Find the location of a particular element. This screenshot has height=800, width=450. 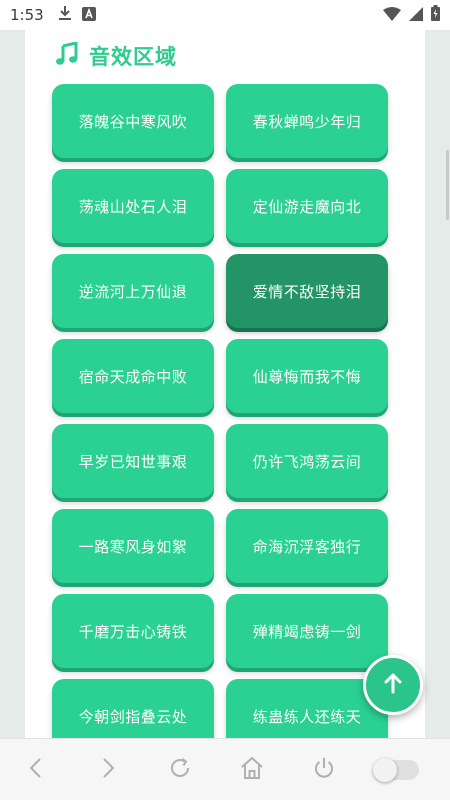

effect-button: 千磨万击心铸铁 is located at coordinates (133, 631).